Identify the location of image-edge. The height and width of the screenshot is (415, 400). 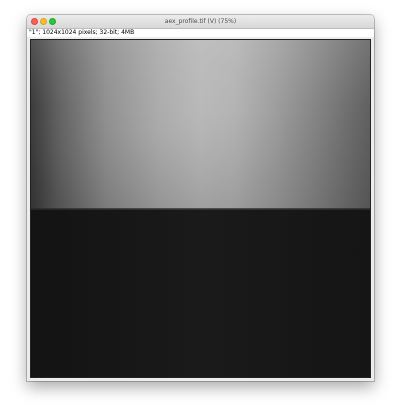
(200, 209).